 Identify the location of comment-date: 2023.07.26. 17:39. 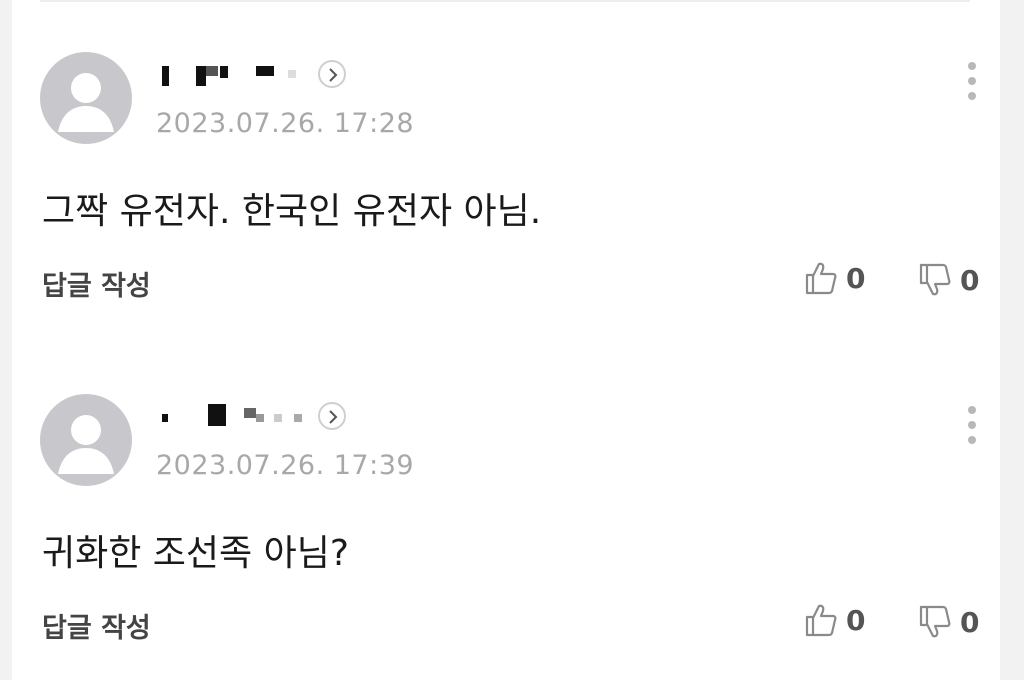
(285, 465).